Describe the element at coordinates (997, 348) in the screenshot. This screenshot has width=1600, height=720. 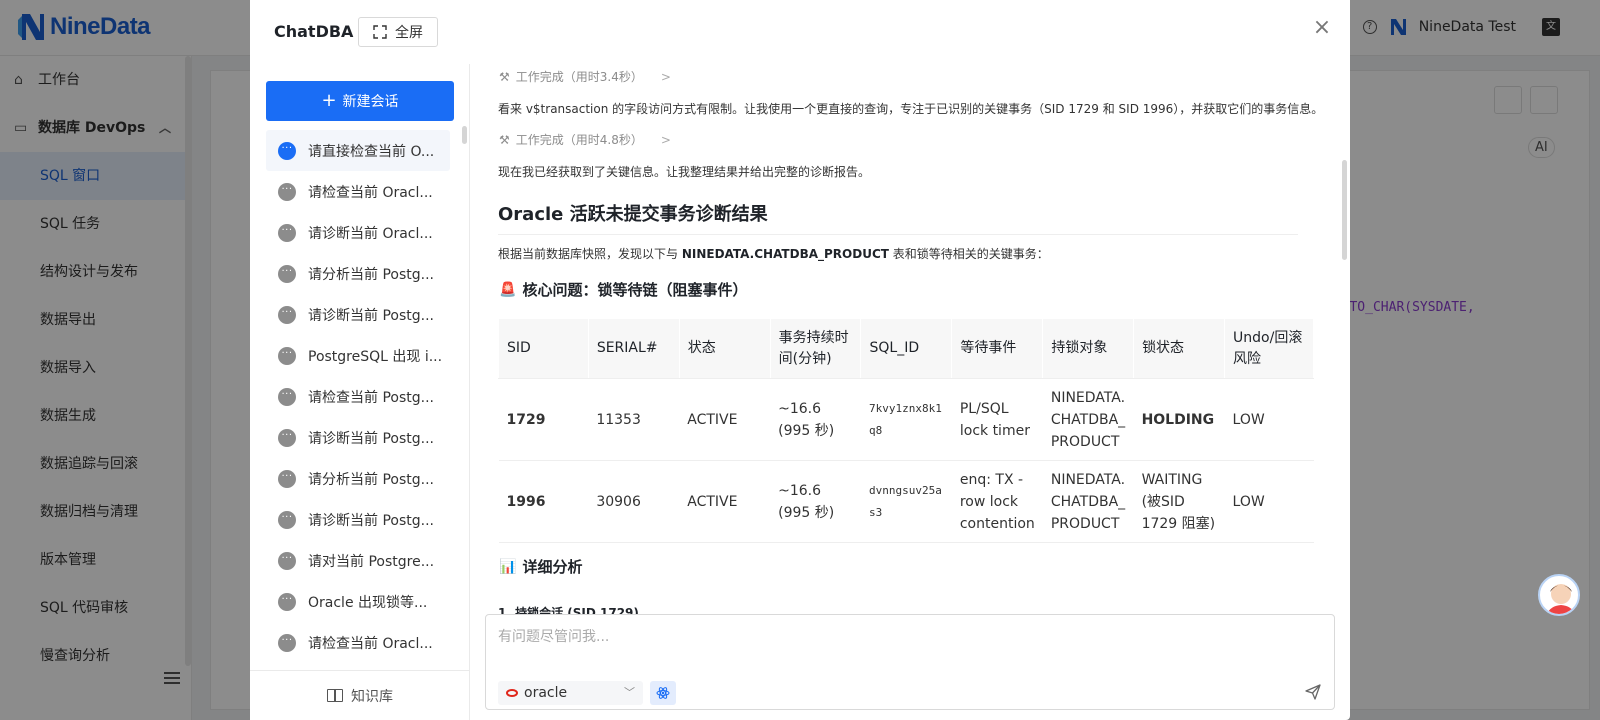
I see `column-header: 等待事件` at that location.